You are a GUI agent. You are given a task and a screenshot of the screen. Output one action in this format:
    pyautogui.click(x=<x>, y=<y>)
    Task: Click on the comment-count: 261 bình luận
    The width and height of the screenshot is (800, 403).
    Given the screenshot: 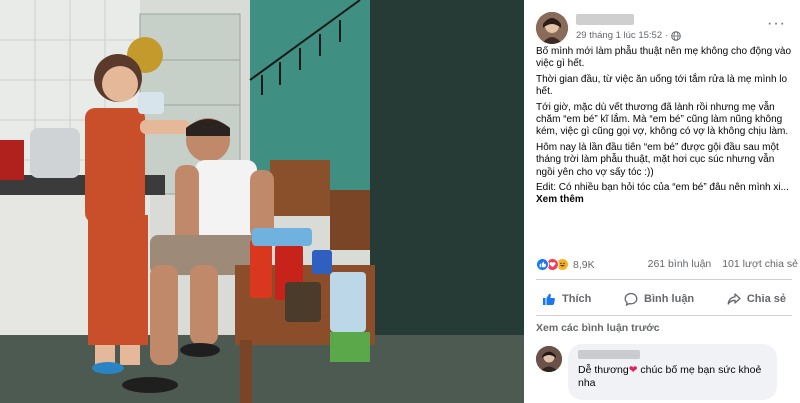 What is the action you would take?
    pyautogui.click(x=680, y=264)
    